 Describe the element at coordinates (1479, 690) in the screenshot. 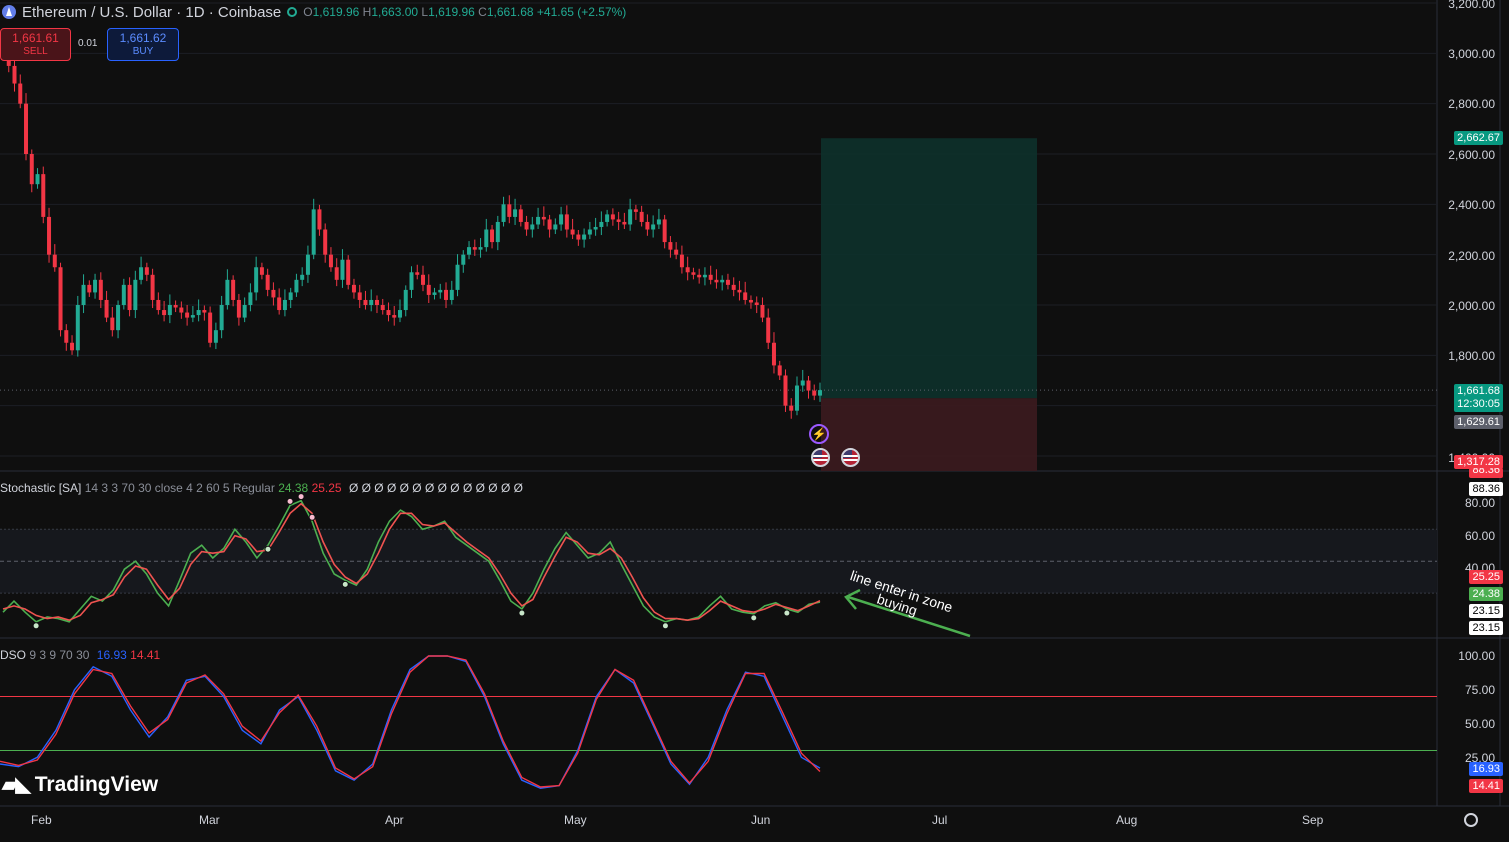

I see `dso-tick: 75.00` at that location.